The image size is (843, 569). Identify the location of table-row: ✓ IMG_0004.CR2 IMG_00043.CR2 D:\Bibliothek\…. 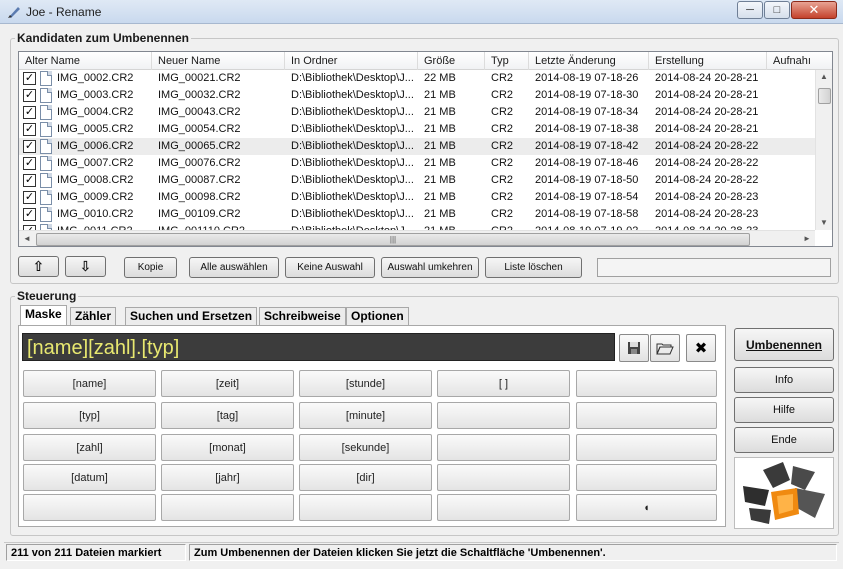
(417, 112).